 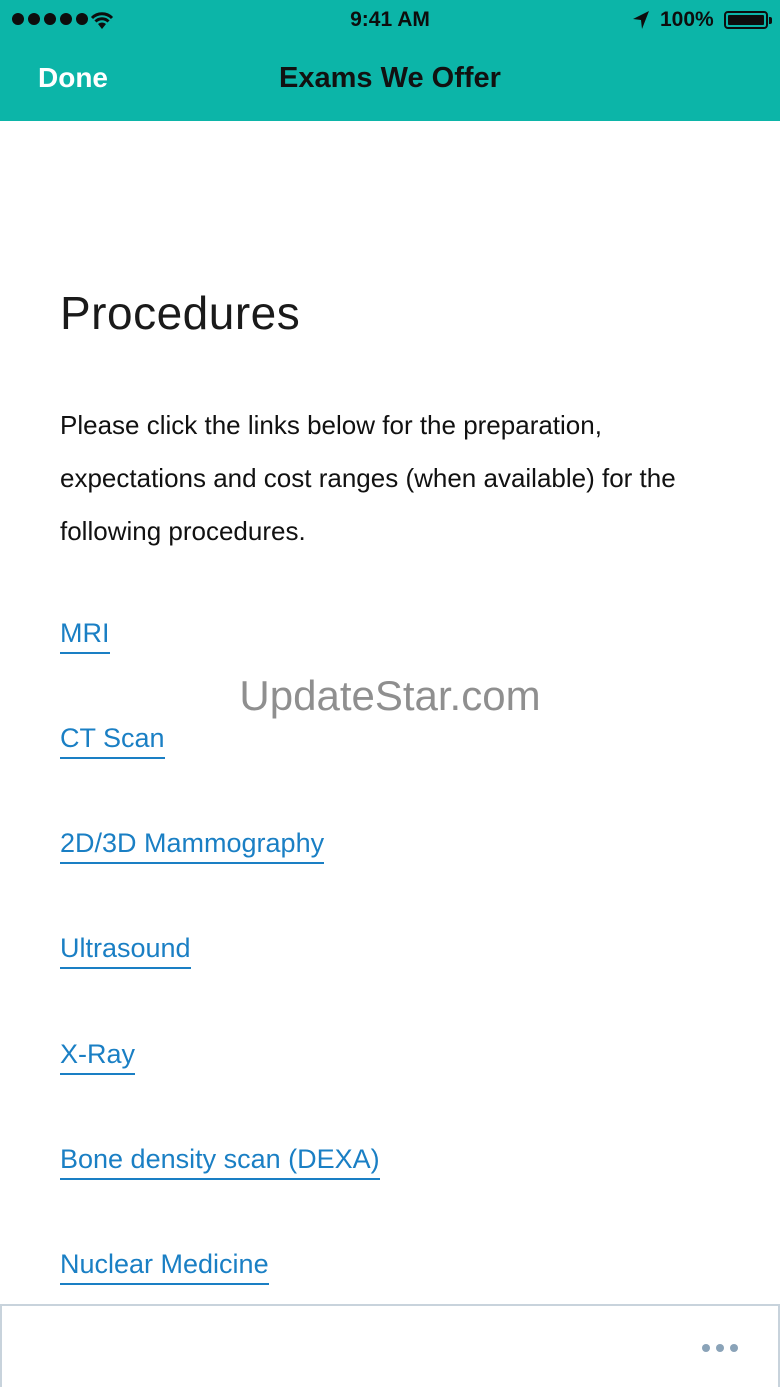 I want to click on battery-percentage: 100%, so click(x=687, y=19).